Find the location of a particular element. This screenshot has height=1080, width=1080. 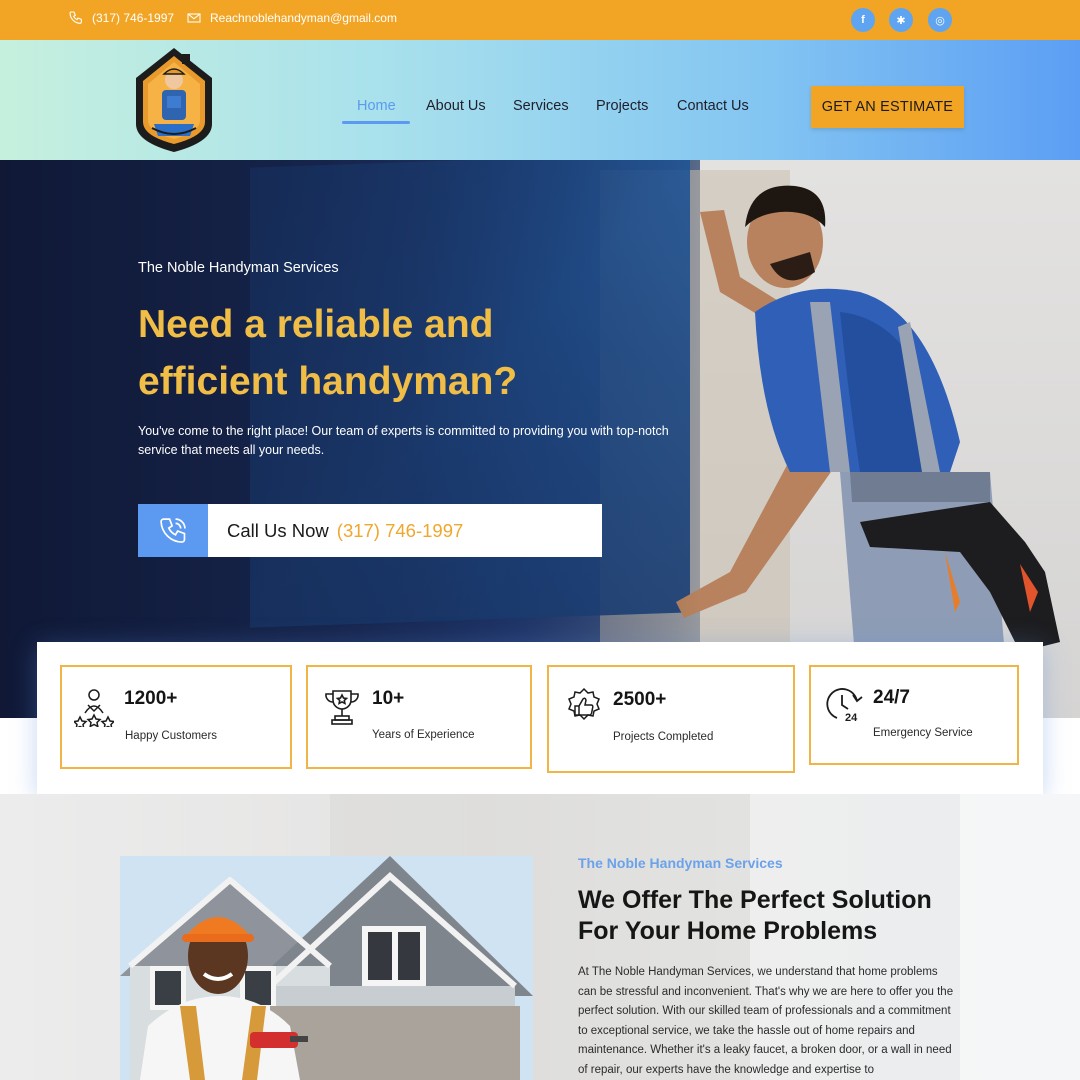

stat-card-projects: 2500+ Projects Completed is located at coordinates (671, 719).